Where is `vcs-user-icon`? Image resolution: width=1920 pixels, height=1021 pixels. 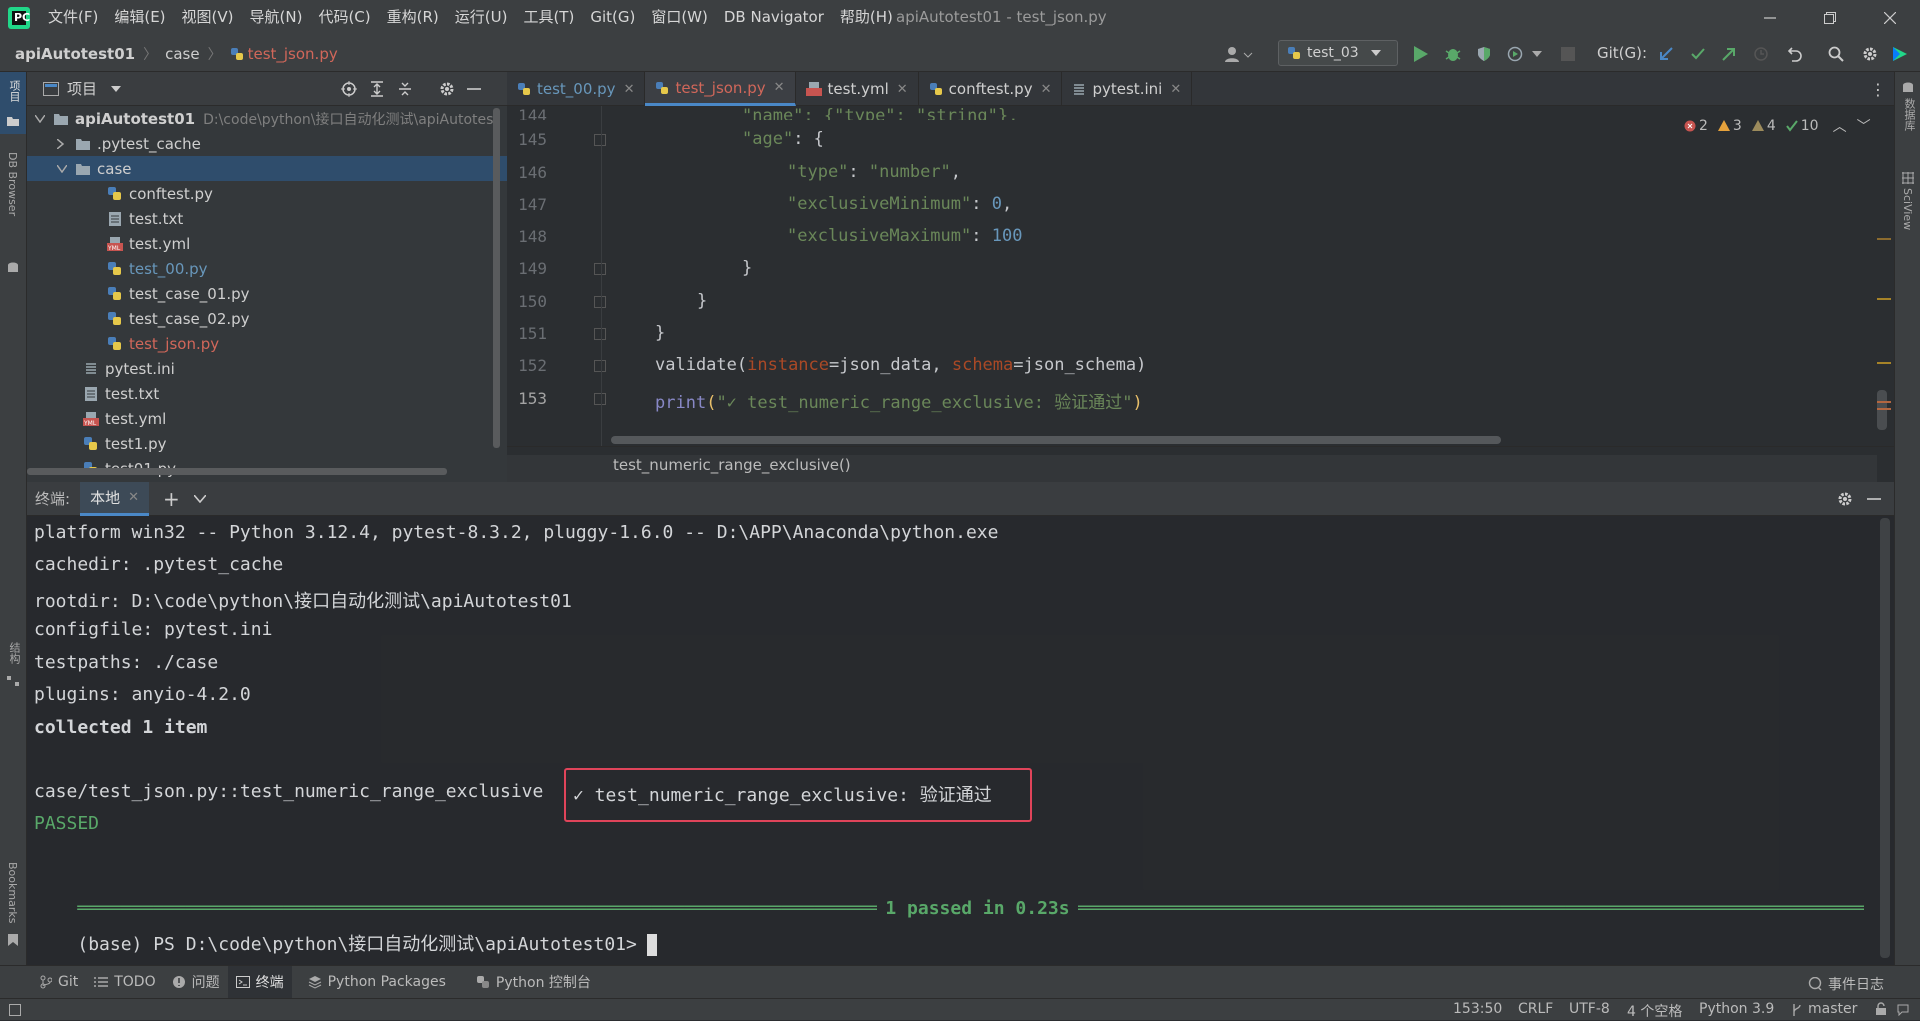 vcs-user-icon is located at coordinates (1239, 54).